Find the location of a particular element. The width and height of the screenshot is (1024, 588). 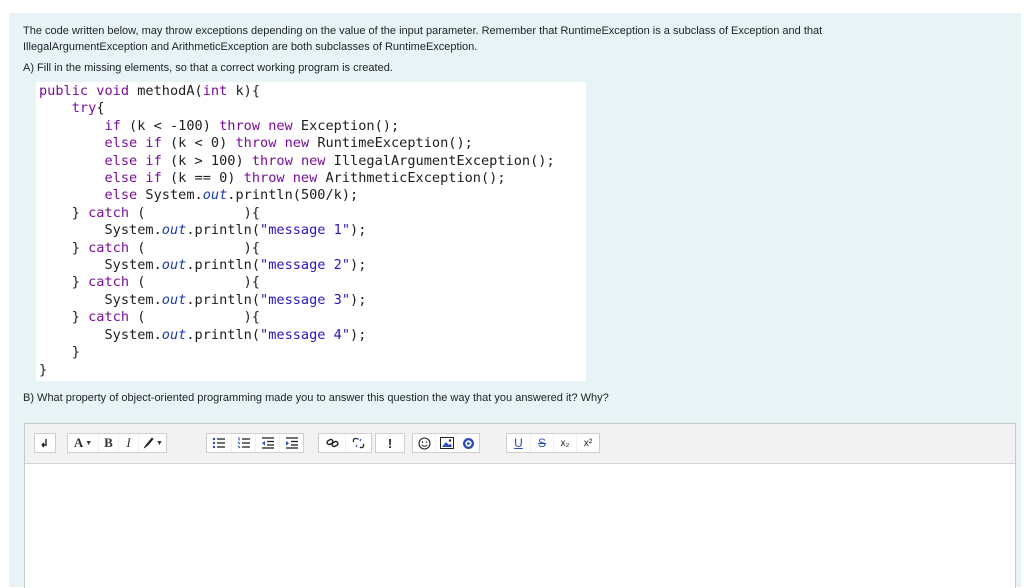

insert-link-button is located at coordinates (332, 443).